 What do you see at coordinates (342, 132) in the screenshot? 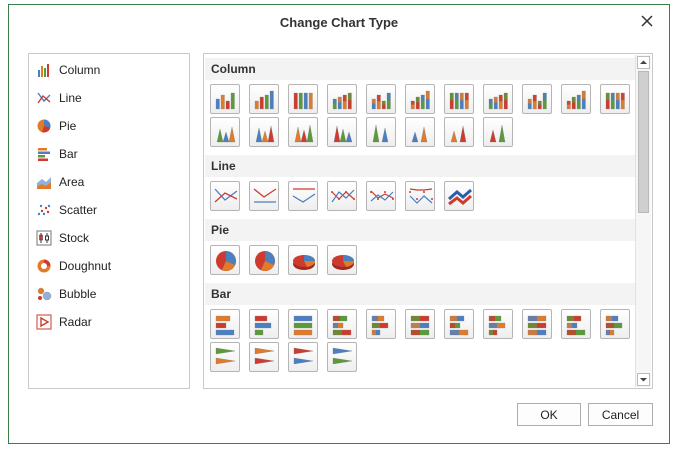
I see `column-subtype-15-icon` at bounding box center [342, 132].